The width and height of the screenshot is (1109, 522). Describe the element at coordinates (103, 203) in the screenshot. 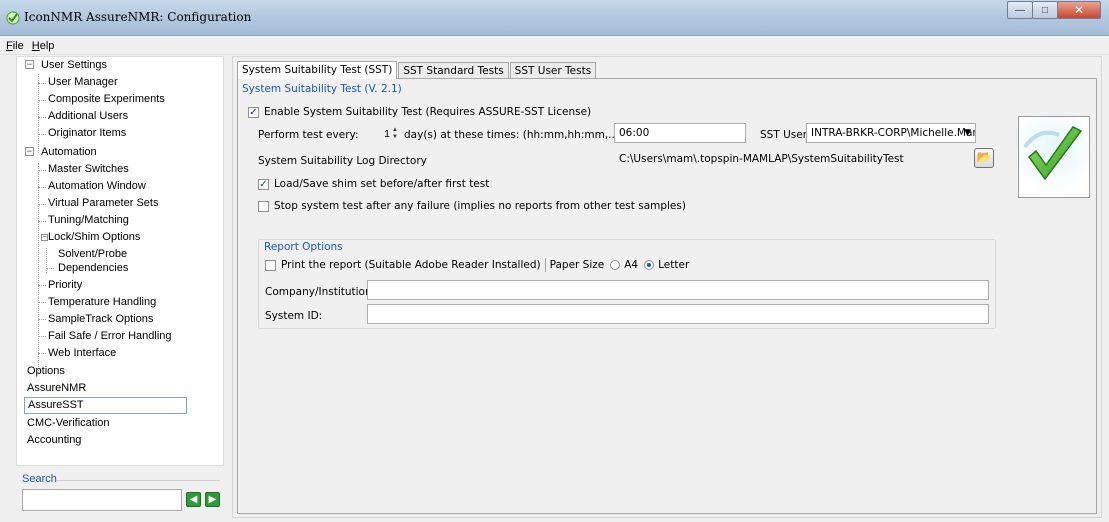

I see `tree-item-virtual-parameter-sets: Virtual Parameter Sets` at that location.